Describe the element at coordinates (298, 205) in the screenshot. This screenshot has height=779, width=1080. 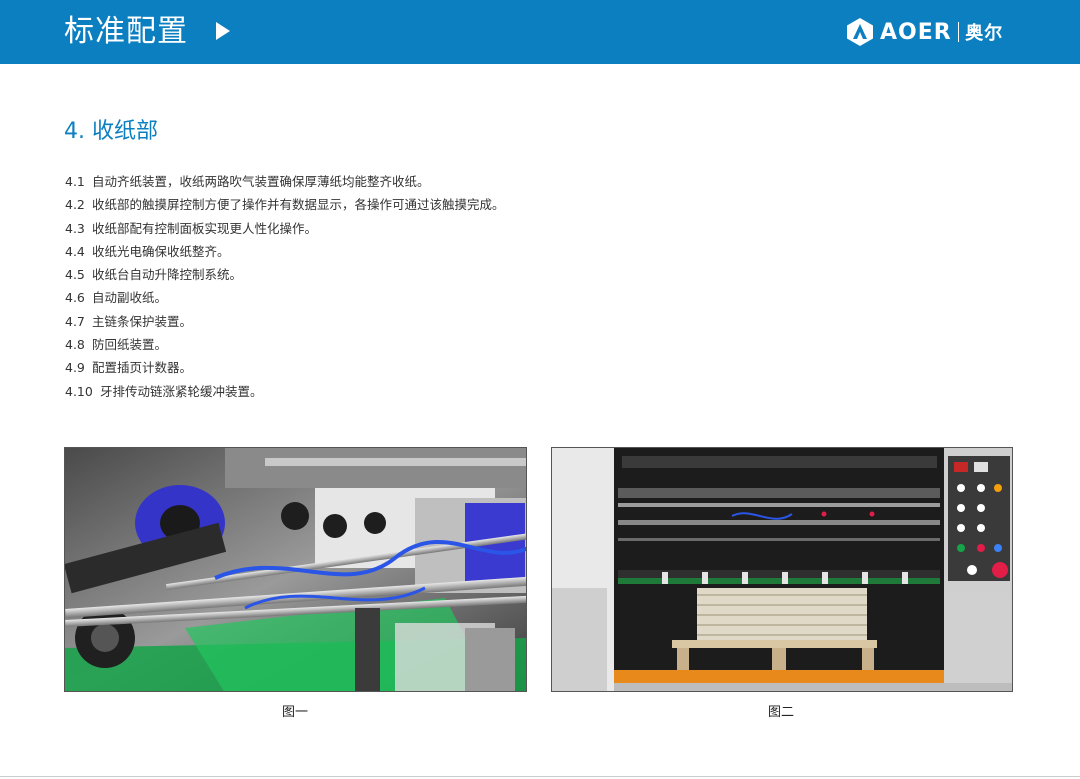
I see `item-text: 收纸部的触摸屏控制方便了操作并有数据显示，各操作可通过该触摸完成。` at that location.